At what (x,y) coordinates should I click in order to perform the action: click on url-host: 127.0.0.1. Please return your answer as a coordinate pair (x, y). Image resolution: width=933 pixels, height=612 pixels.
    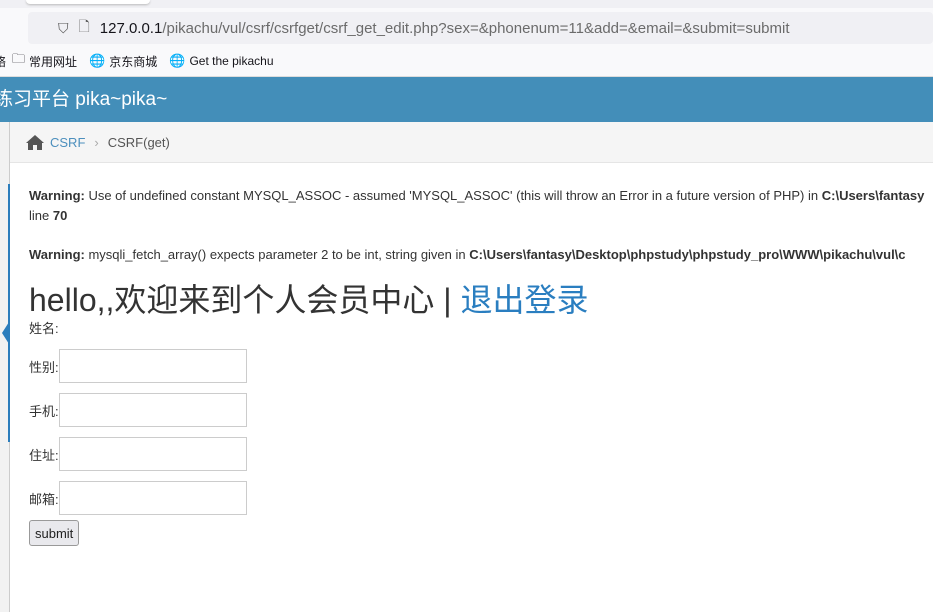
    Looking at the image, I should click on (131, 28).